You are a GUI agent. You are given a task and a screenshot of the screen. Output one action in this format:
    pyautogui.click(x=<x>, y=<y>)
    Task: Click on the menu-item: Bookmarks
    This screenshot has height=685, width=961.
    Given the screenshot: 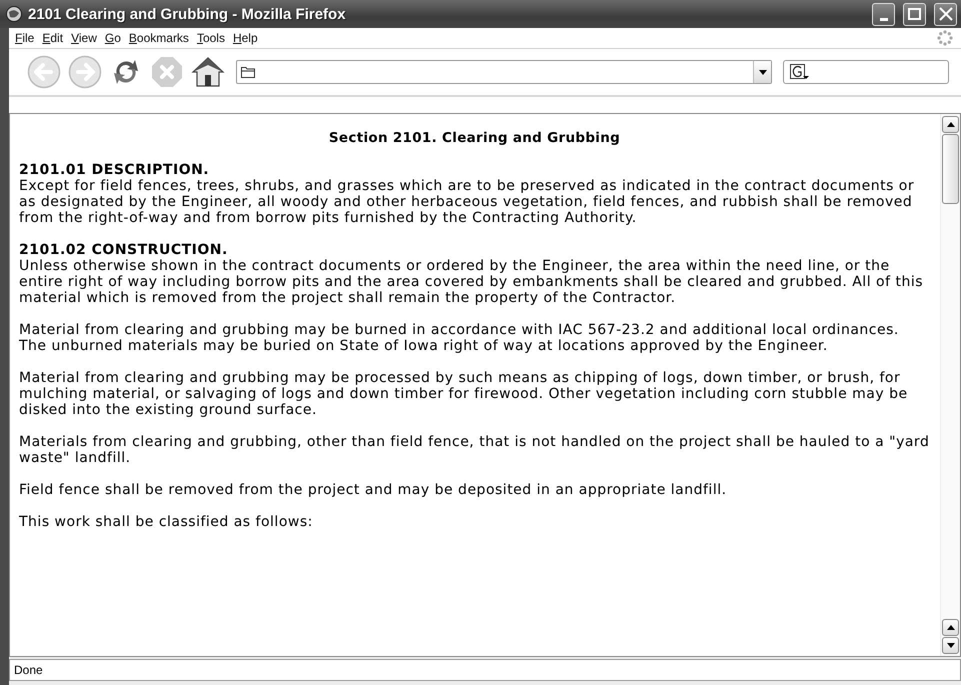 What is the action you would take?
    pyautogui.click(x=158, y=38)
    